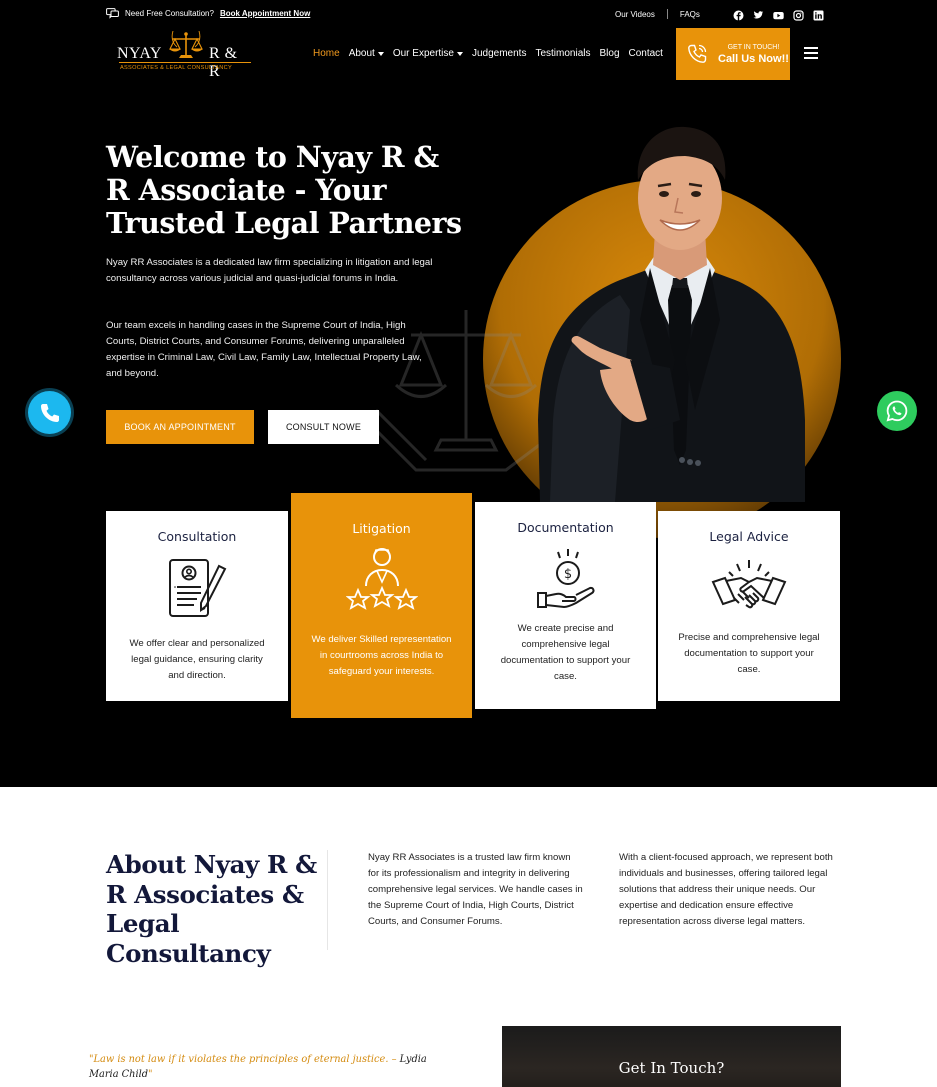 The height and width of the screenshot is (1087, 937). I want to click on menu-icon, so click(811, 53).